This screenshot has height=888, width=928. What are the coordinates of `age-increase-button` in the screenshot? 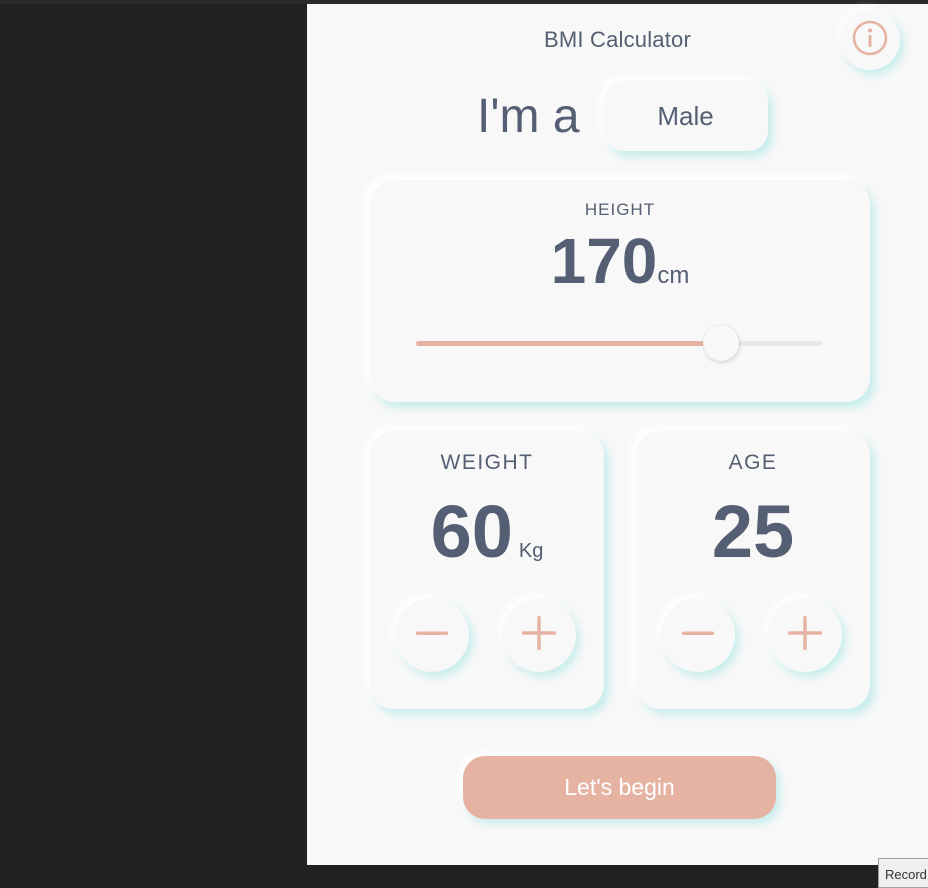 It's located at (805, 635).